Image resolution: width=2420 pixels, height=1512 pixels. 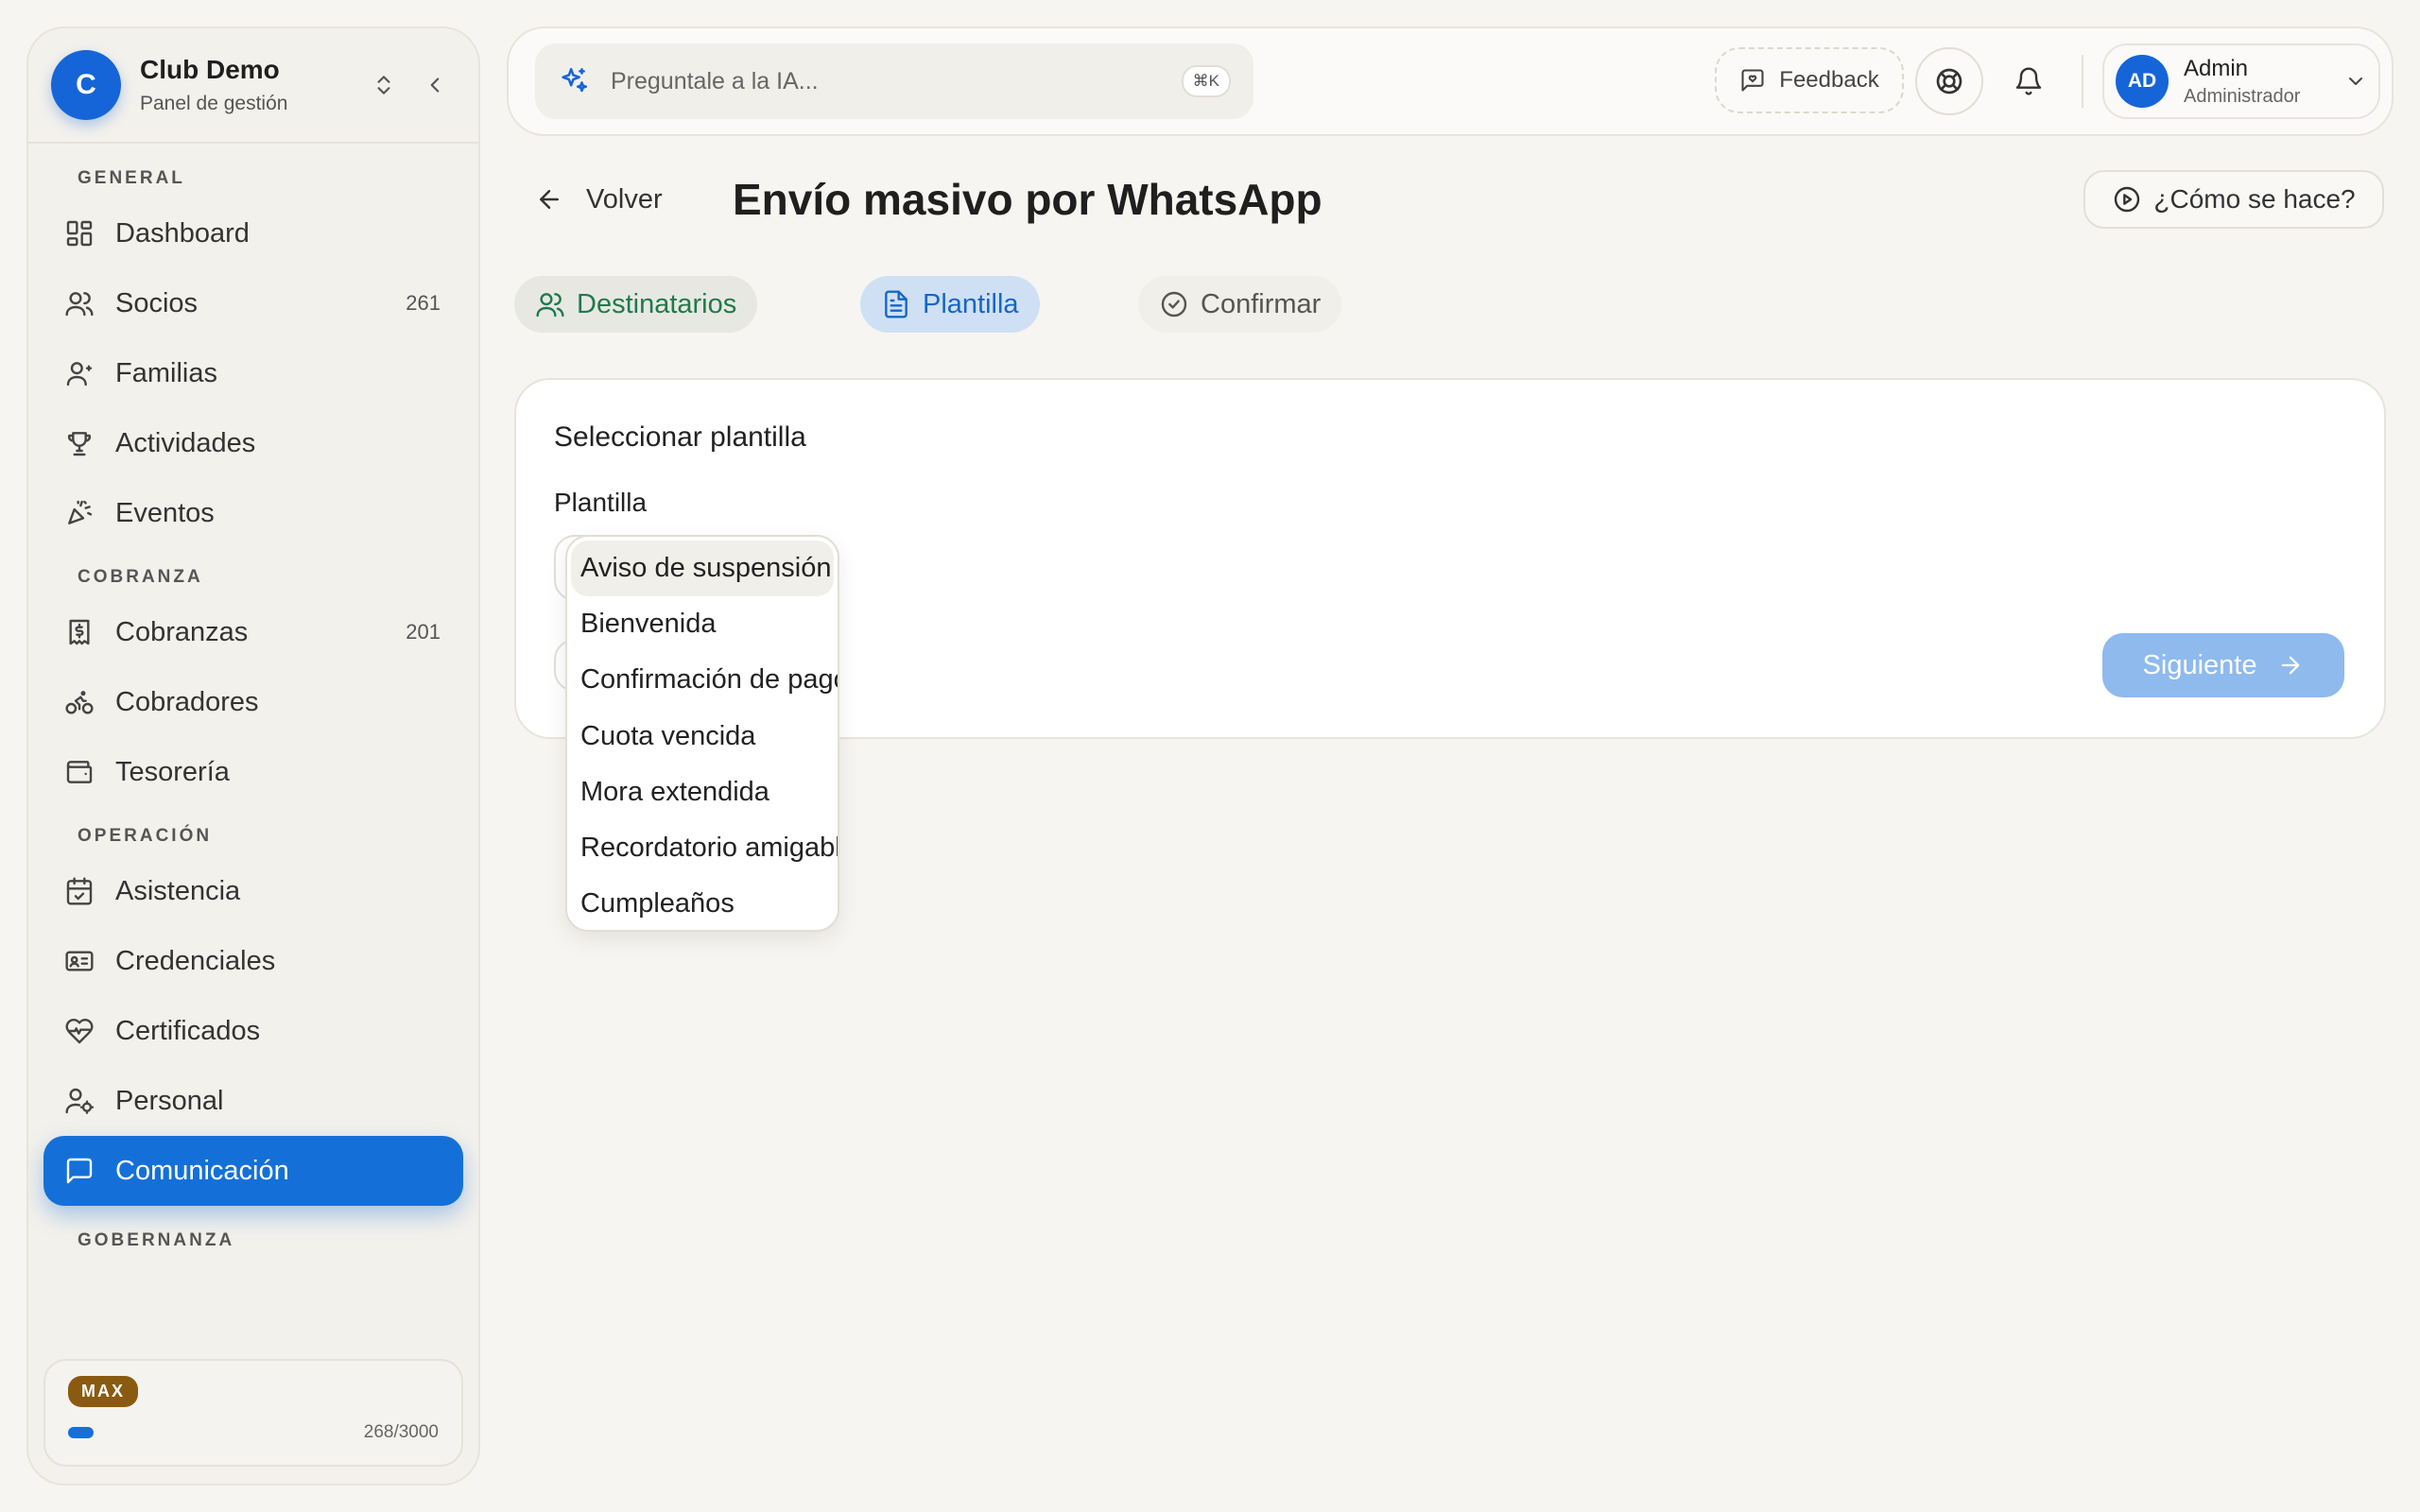 I want to click on life-buoy-icon, so click(x=1949, y=81).